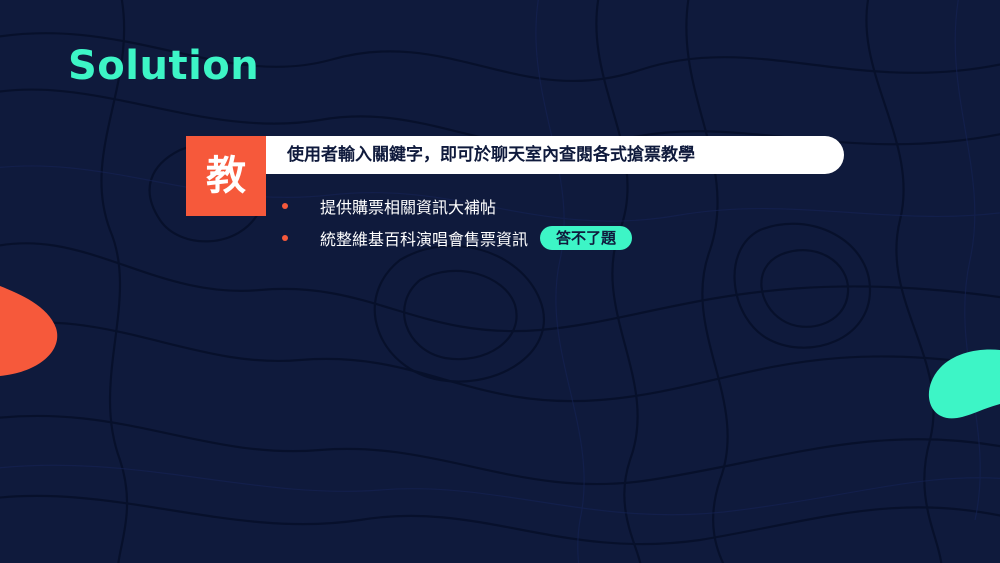  Describe the element at coordinates (586, 238) in the screenshot. I see `unanswerable-tag: 答不了題` at that location.